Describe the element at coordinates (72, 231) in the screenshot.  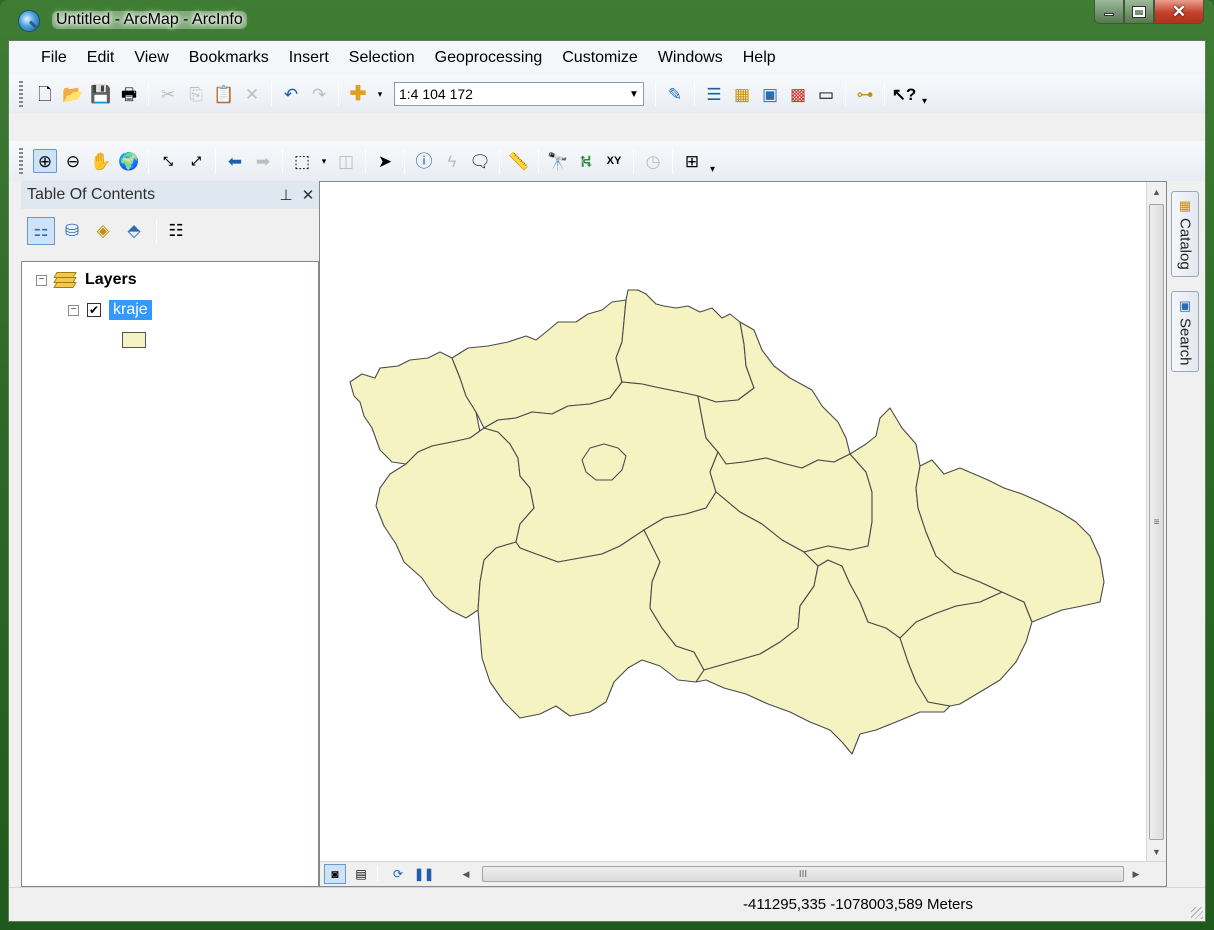
I see `list-by-source-icon: ⛁` at that location.